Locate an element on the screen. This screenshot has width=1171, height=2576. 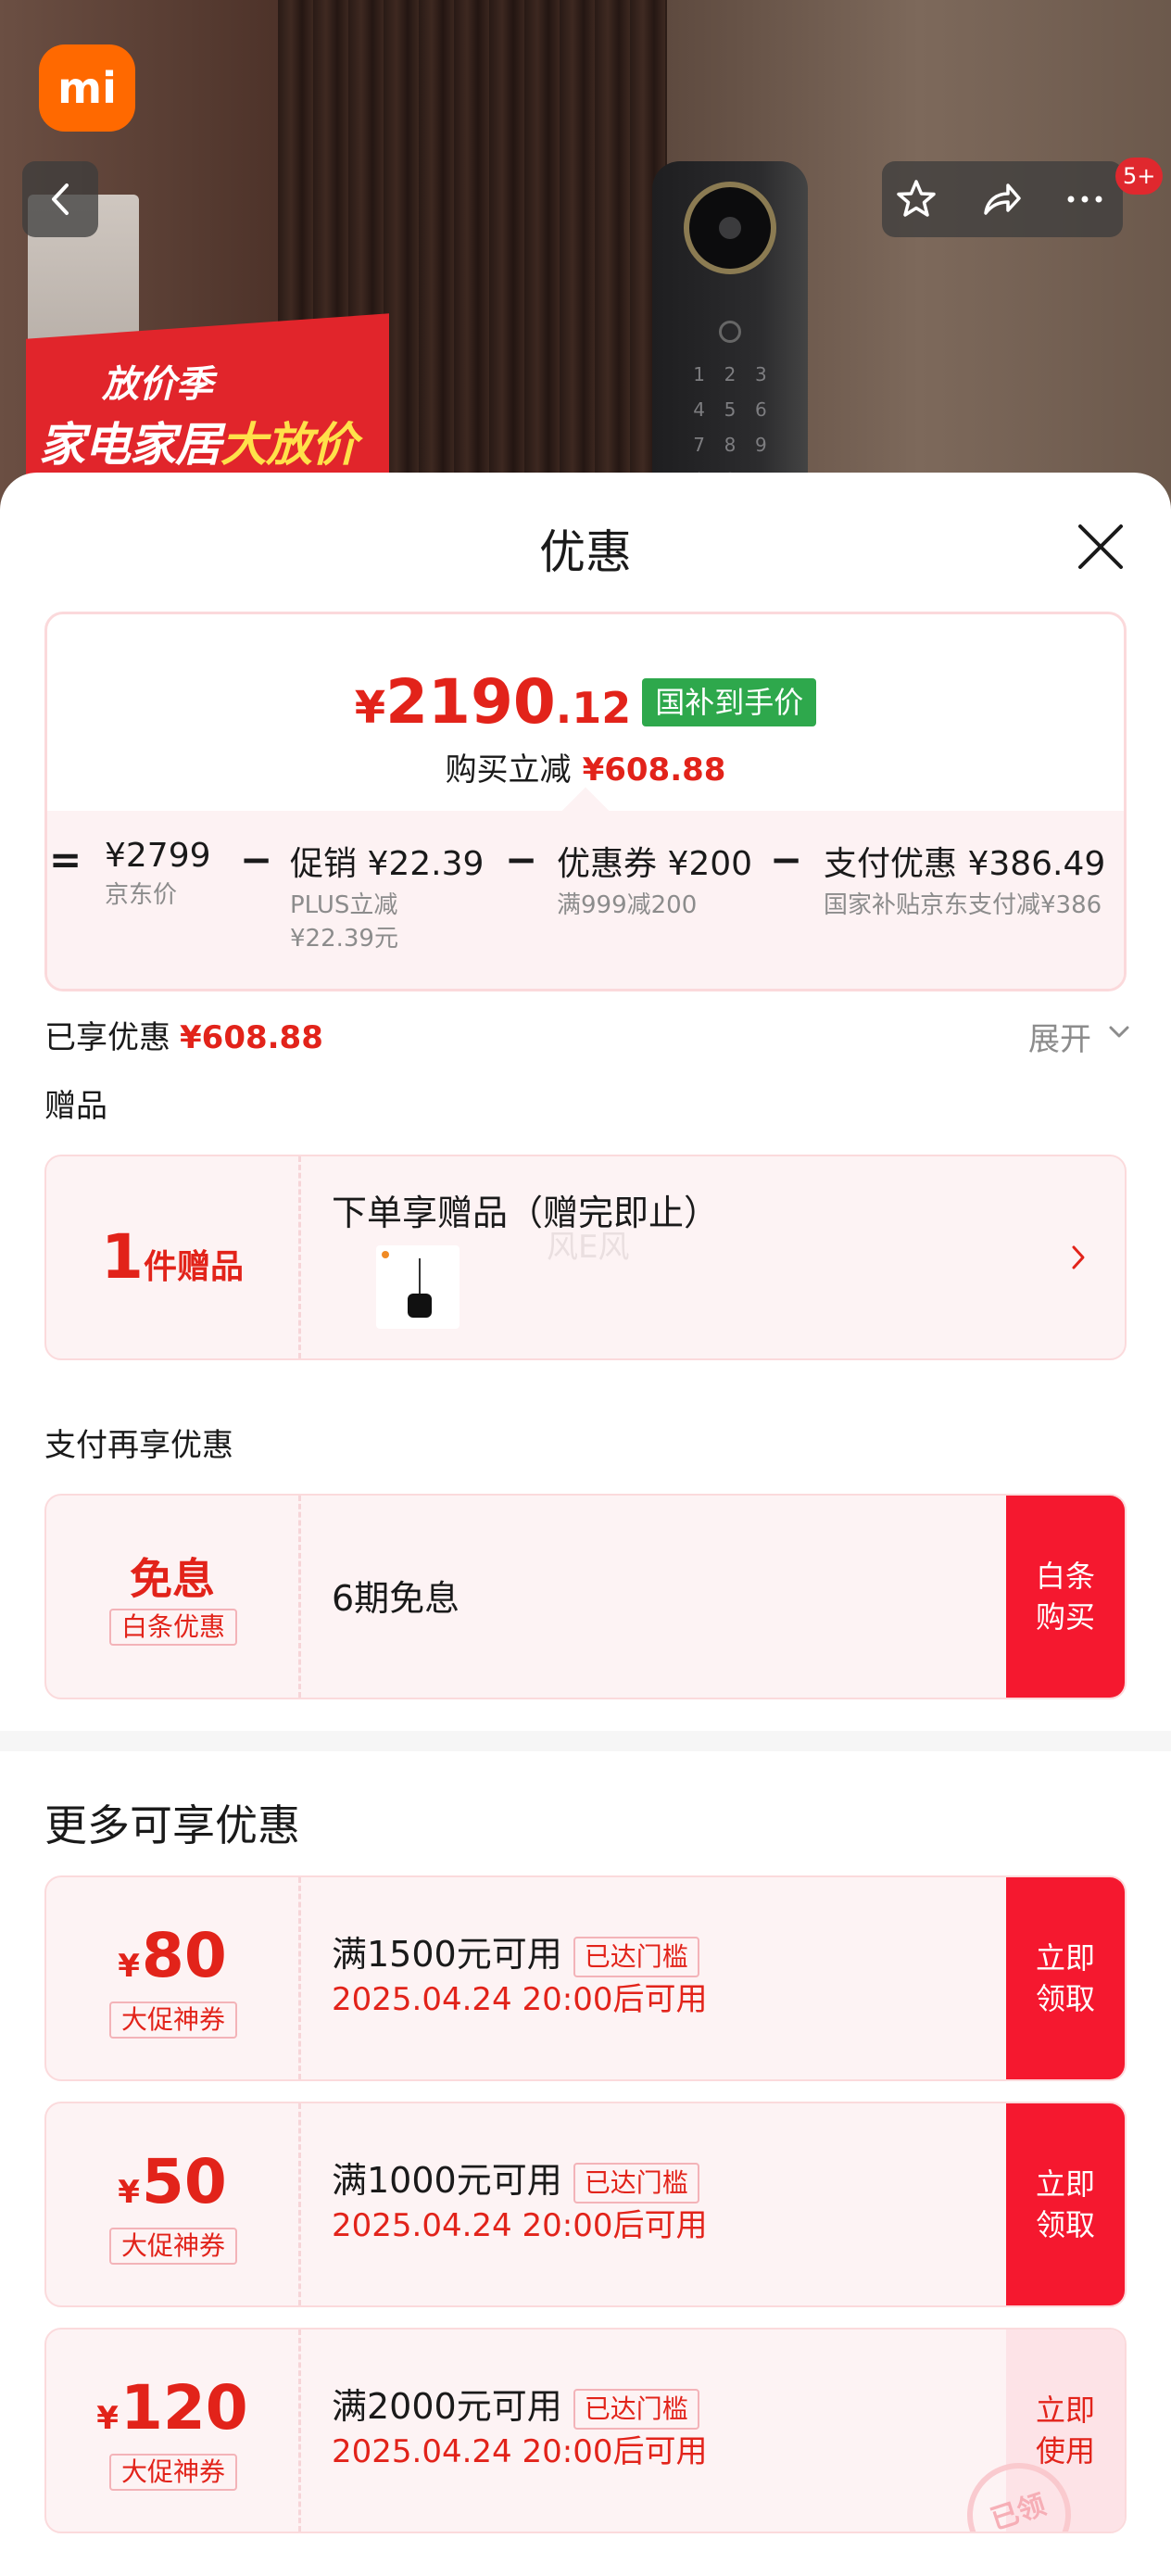
more-icon is located at coordinates (1085, 200).